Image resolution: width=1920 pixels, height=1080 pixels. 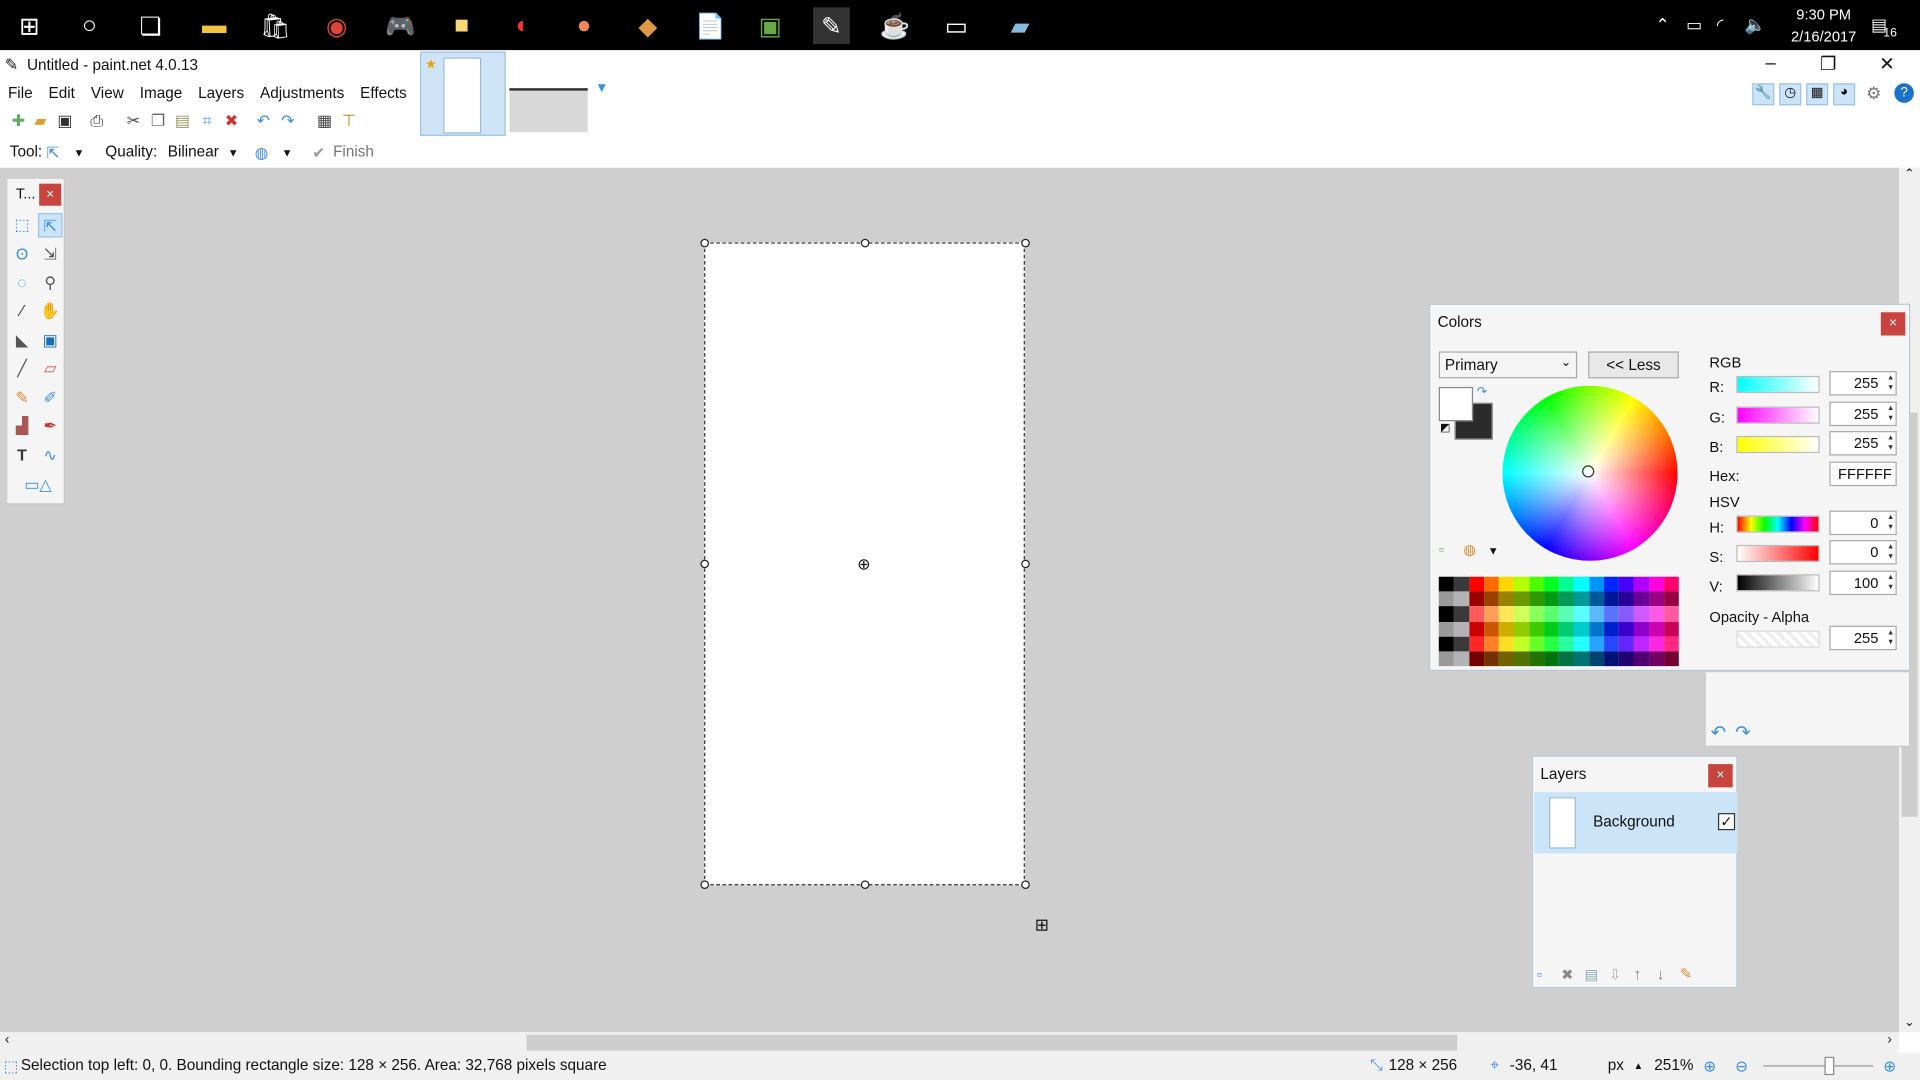 I want to click on game-controller-icon: 🎮, so click(x=400, y=25).